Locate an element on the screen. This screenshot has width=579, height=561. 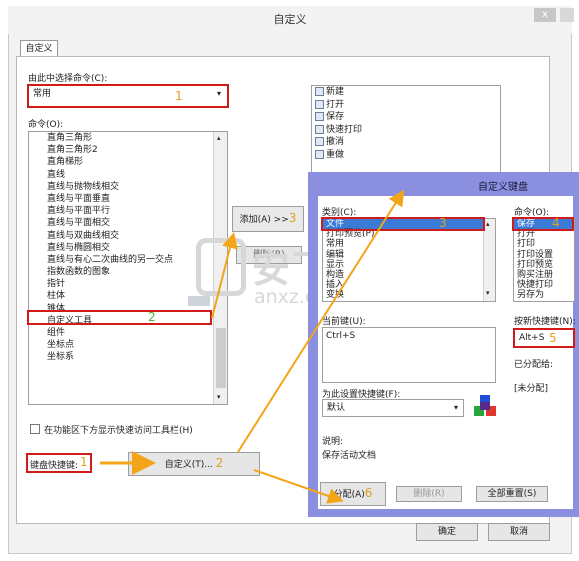
arrow-to-assign is located at coordinates (298, 486).